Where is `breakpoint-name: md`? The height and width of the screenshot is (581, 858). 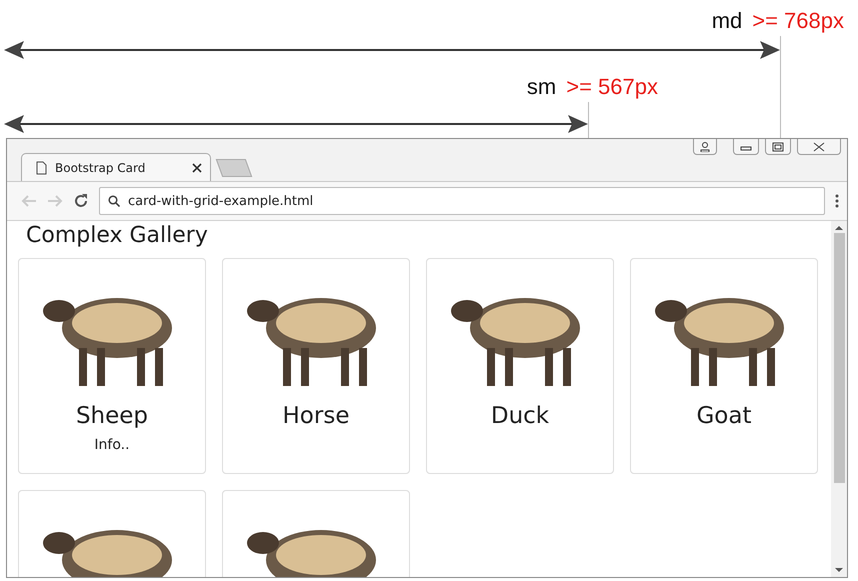 breakpoint-name: md is located at coordinates (727, 21).